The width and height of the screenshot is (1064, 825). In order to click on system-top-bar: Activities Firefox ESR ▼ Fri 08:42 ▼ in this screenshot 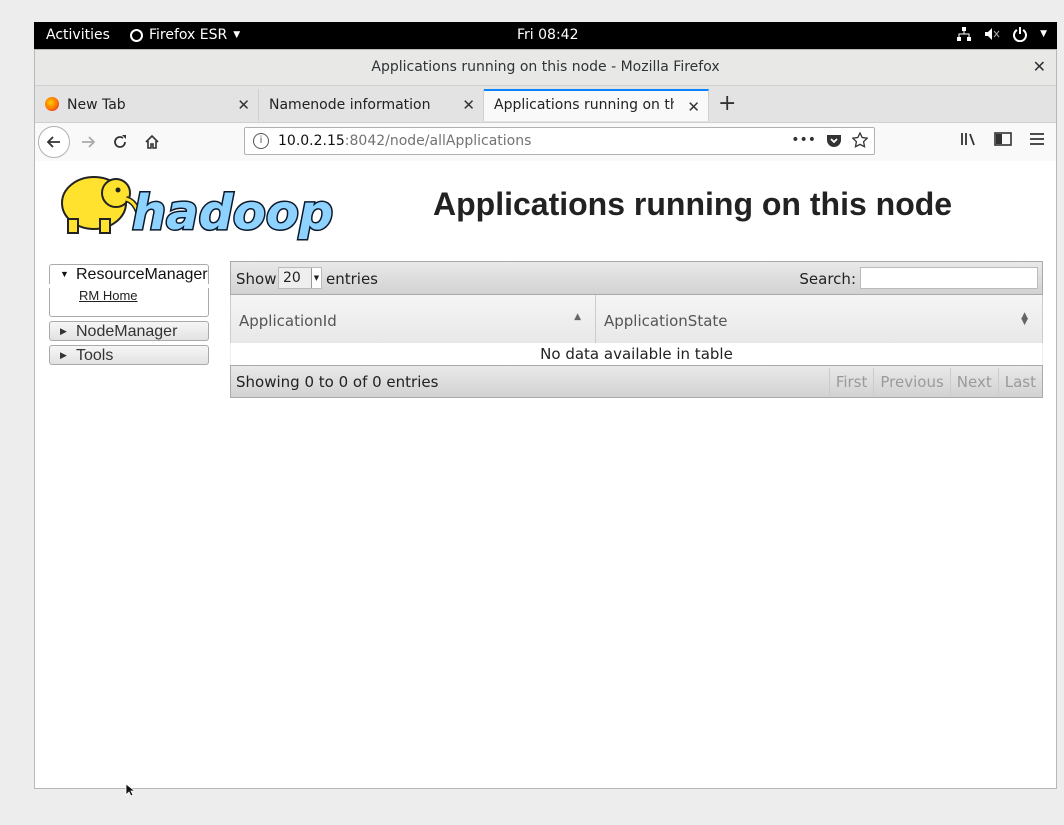, I will do `click(545, 35)`.